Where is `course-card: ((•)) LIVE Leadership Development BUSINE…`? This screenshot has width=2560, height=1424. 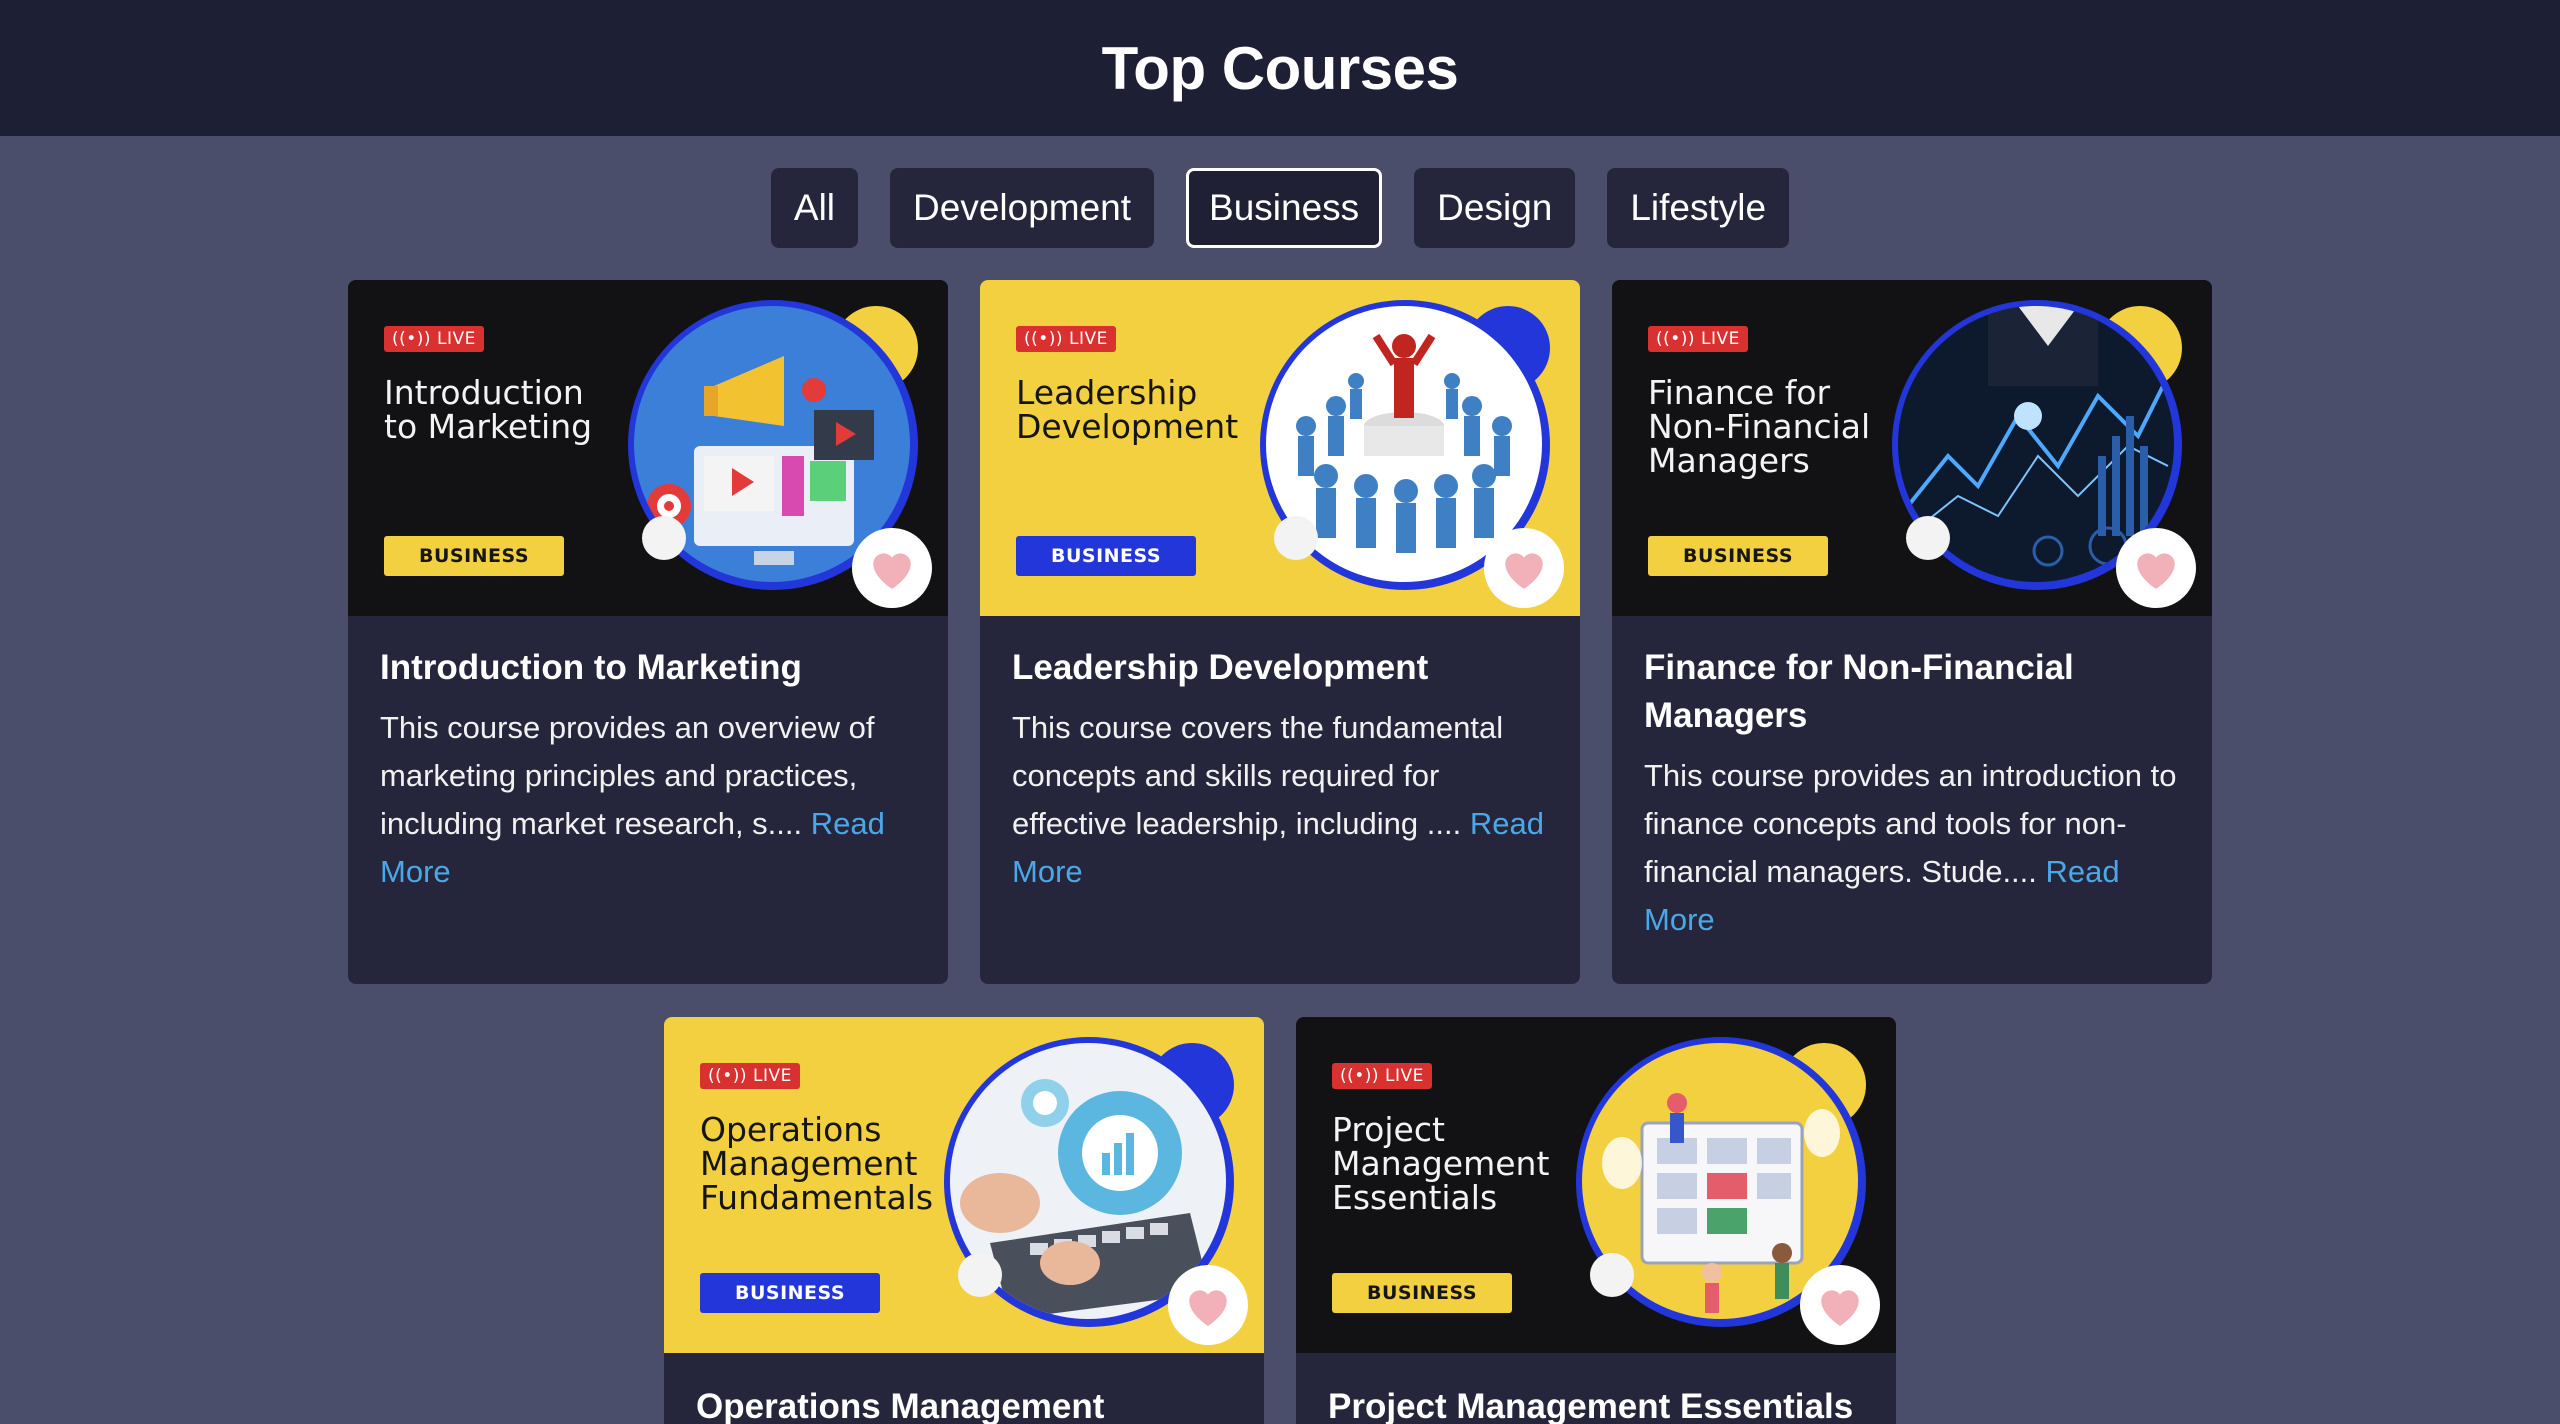 course-card: ((•)) LIVE Leadership Development BUSINE… is located at coordinates (1280, 632).